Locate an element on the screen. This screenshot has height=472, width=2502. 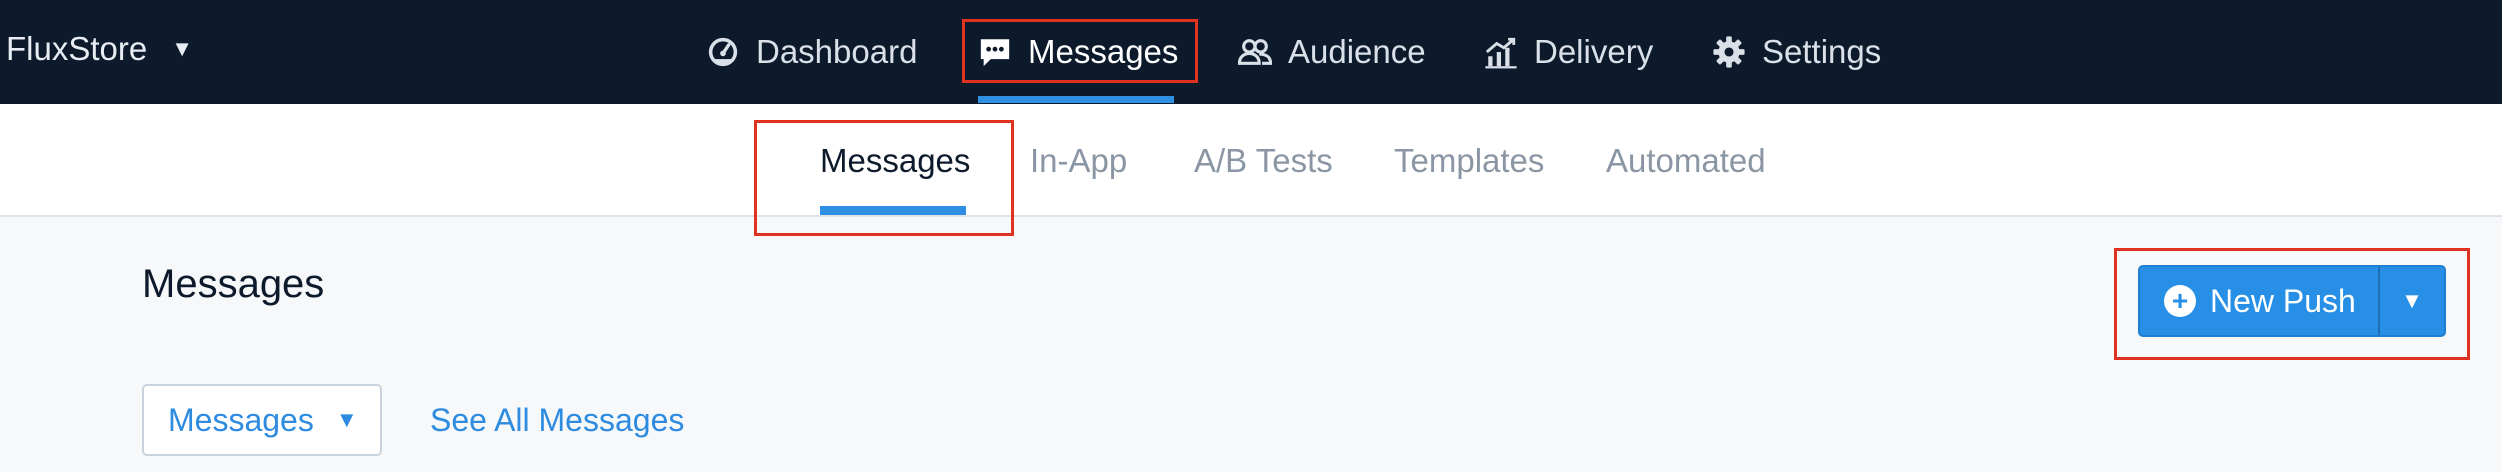
gear-icon is located at coordinates (1729, 52).